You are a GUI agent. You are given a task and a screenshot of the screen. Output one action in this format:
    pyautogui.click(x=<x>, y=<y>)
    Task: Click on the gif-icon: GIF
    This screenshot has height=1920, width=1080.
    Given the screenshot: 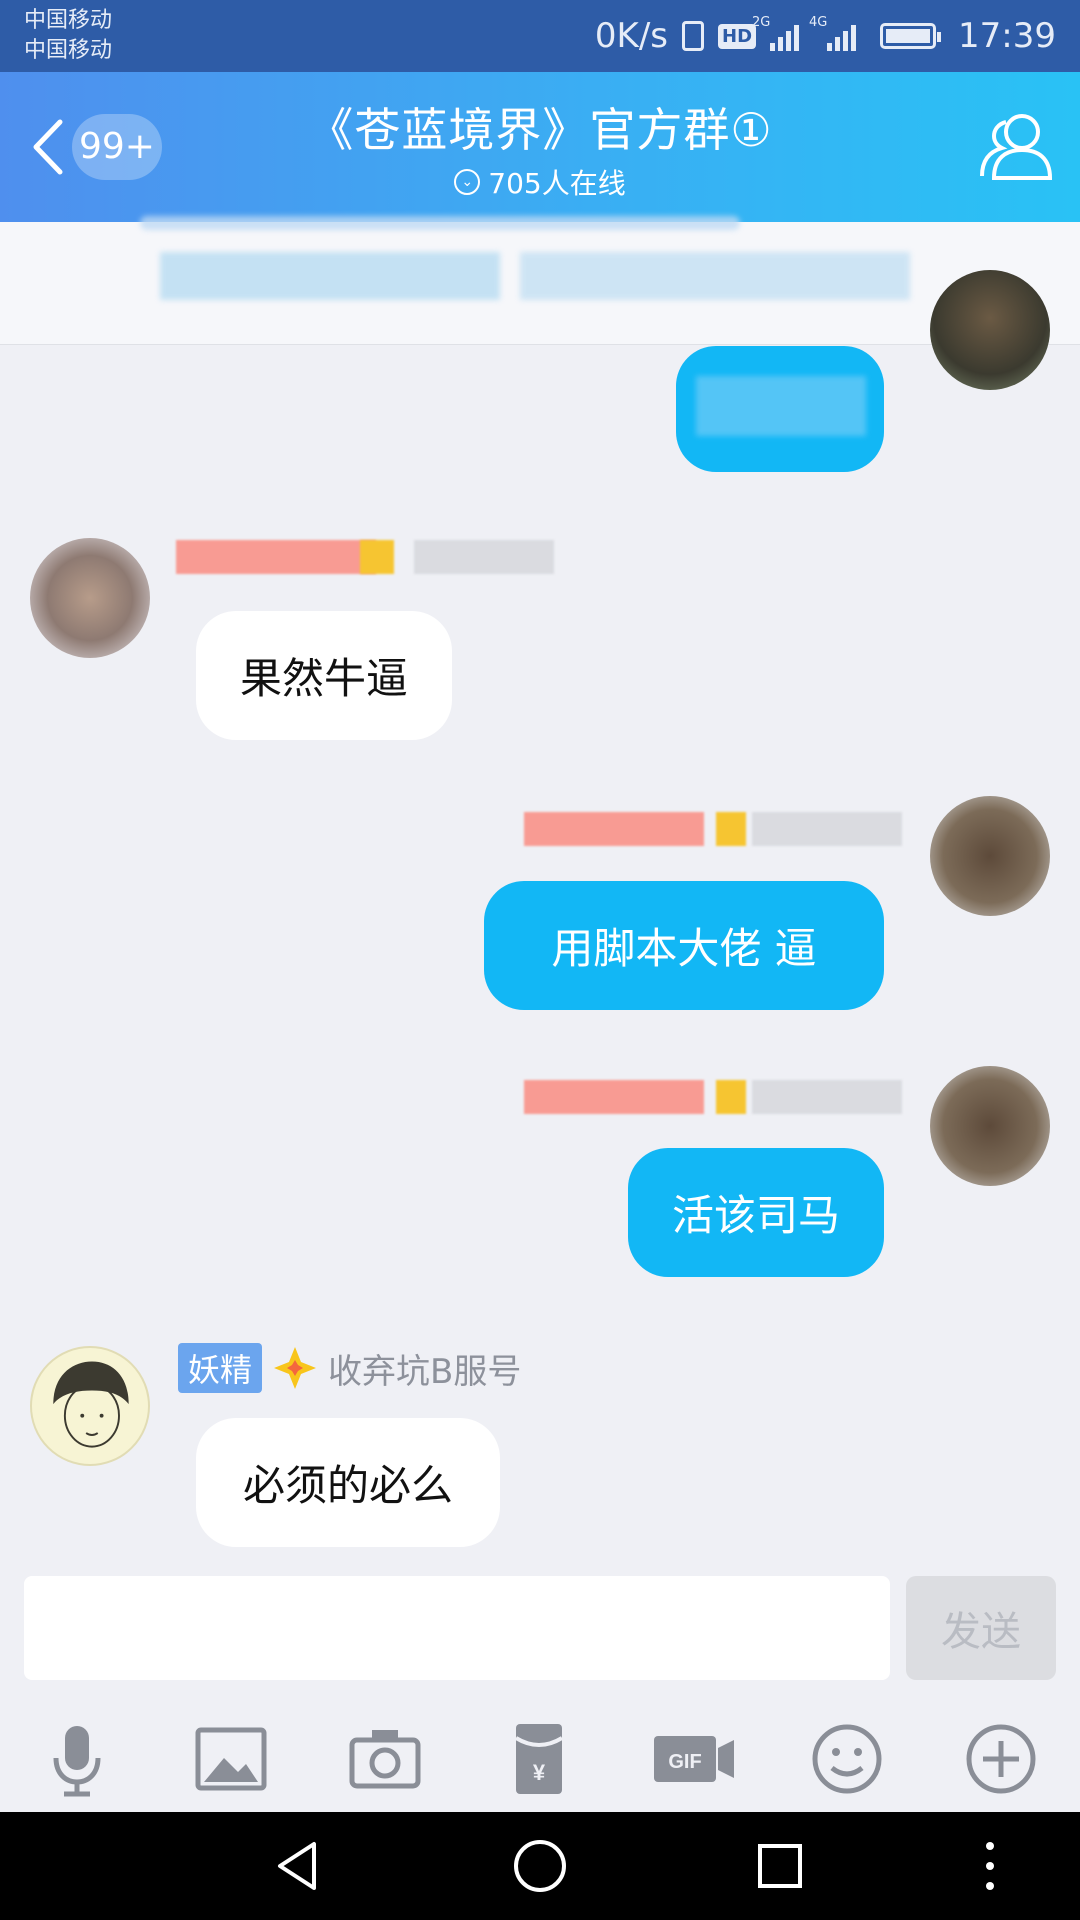 What is the action you would take?
    pyautogui.click(x=693, y=1759)
    